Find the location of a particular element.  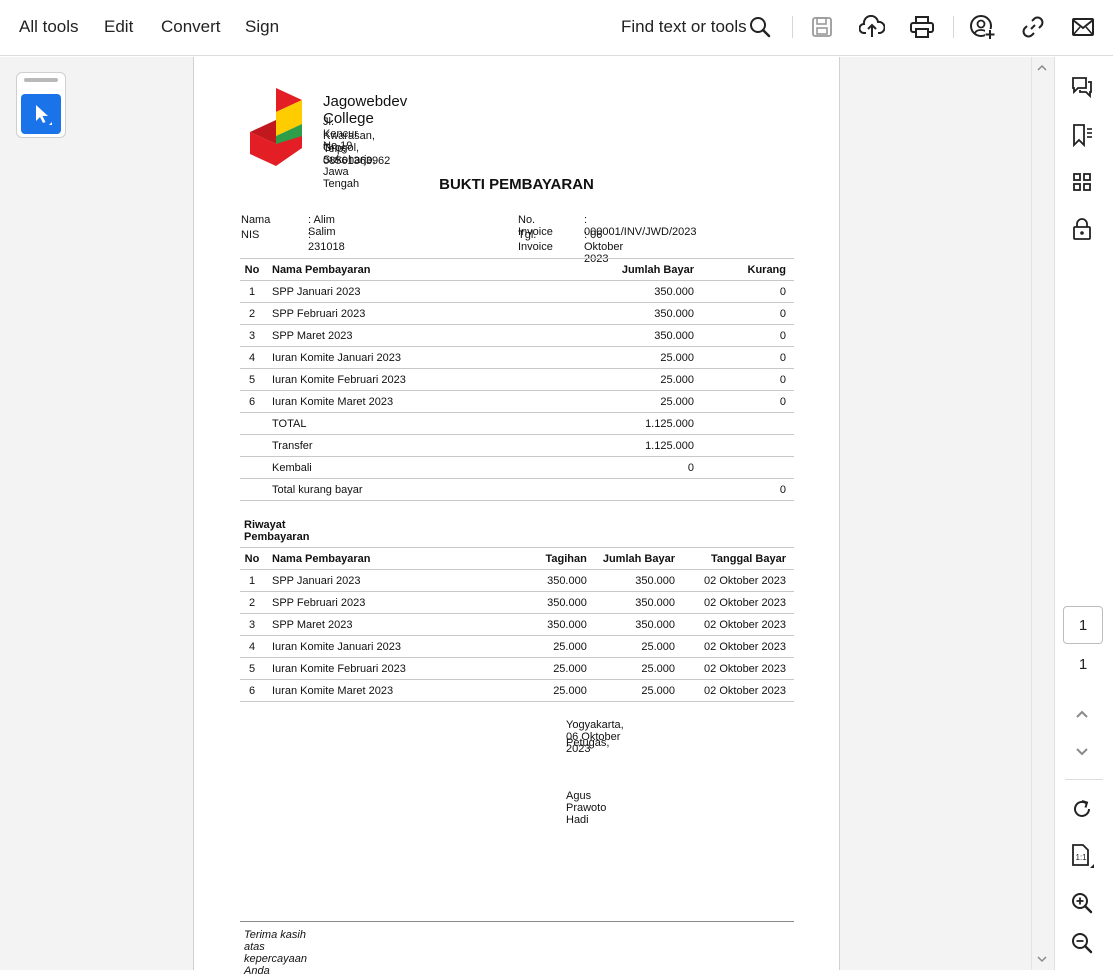

page-number-input: 1 is located at coordinates (1083, 625).